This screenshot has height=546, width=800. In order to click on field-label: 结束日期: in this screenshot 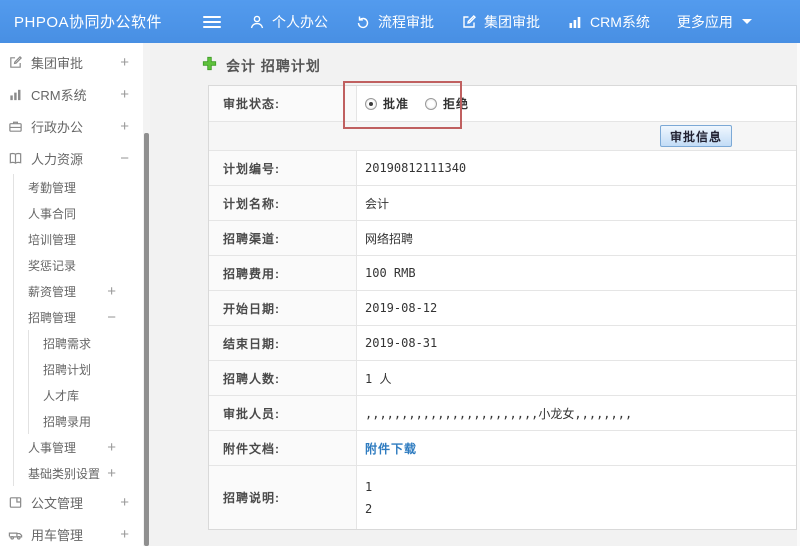, I will do `click(283, 343)`.